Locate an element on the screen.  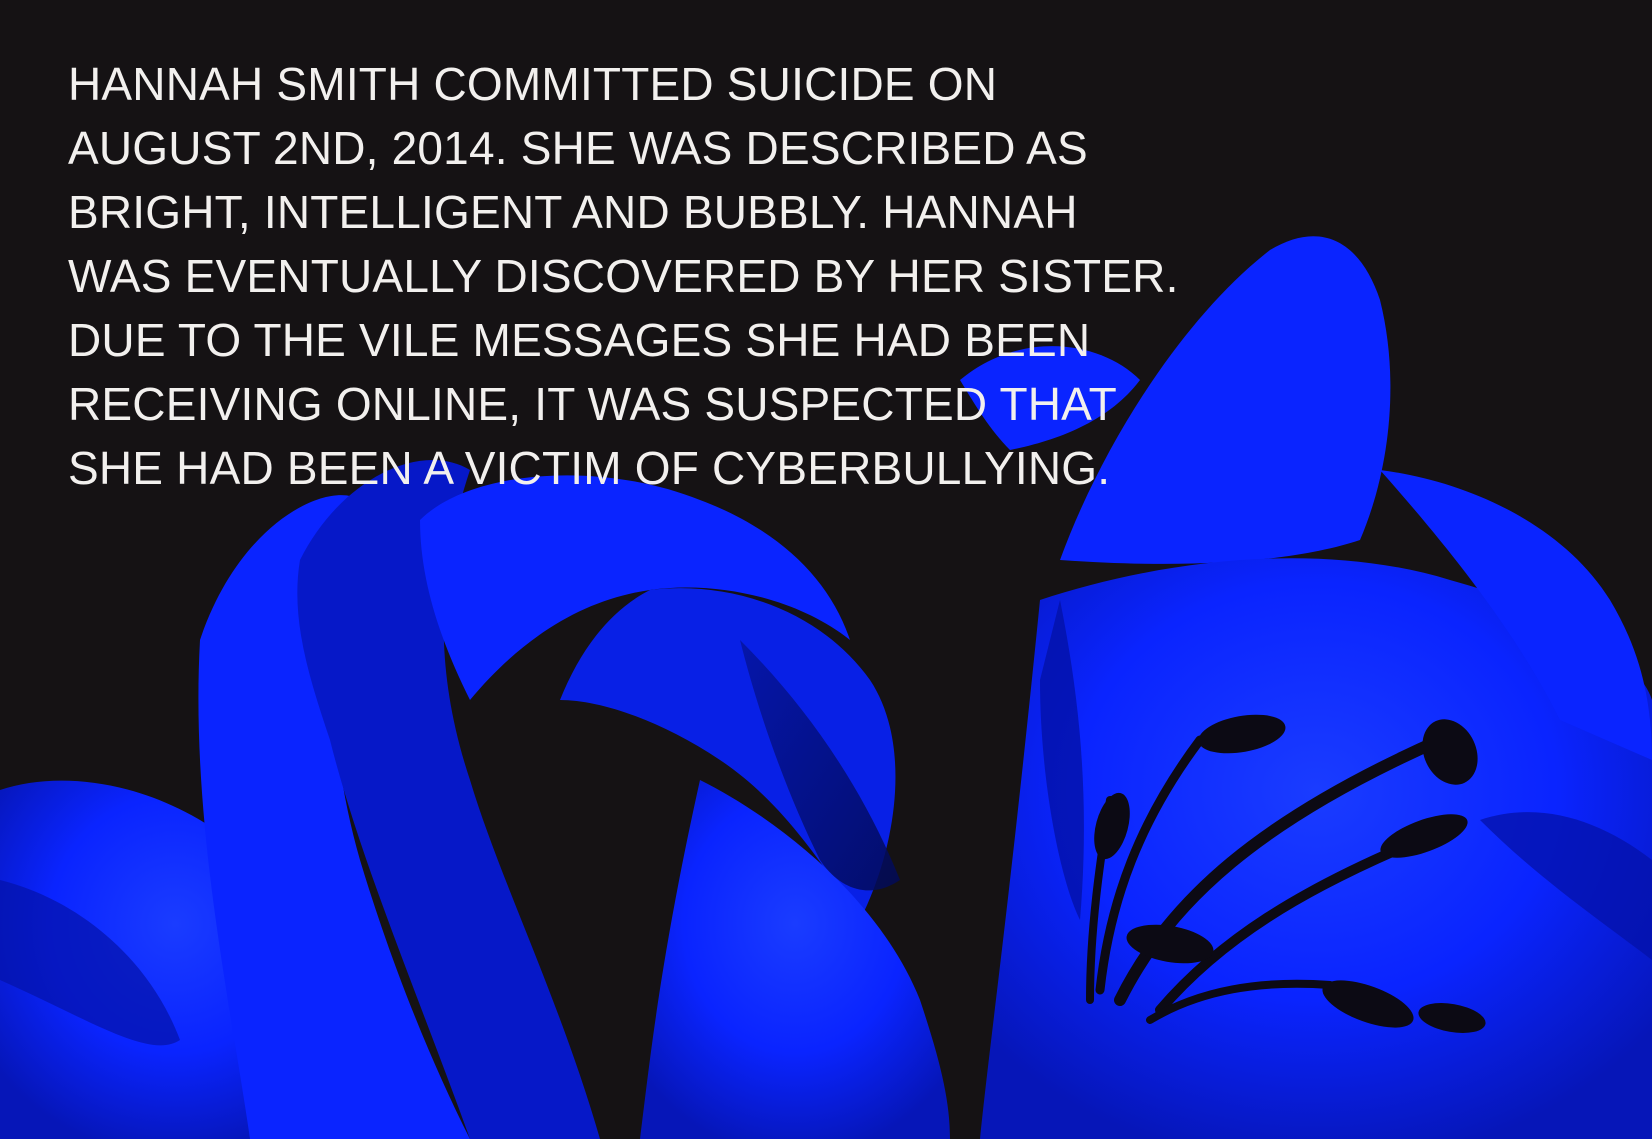
statement-line-6: RECEIVING ONLINE, IT WAS SUSPECTED THAT is located at coordinates (592, 404).